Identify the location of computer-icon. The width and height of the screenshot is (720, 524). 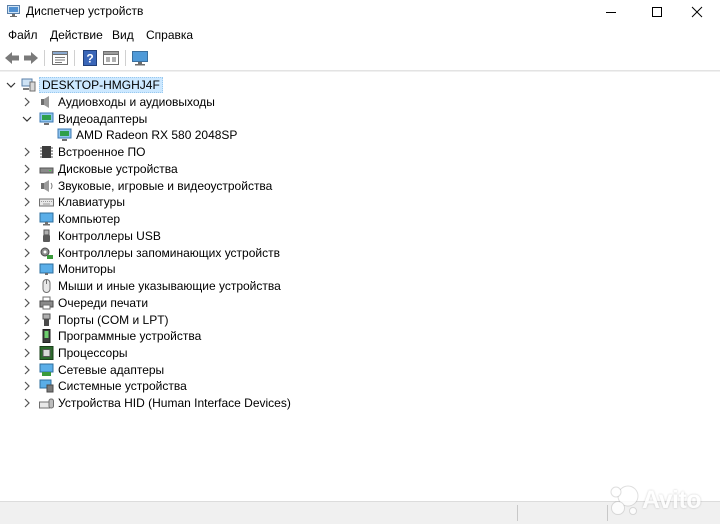
(28, 85).